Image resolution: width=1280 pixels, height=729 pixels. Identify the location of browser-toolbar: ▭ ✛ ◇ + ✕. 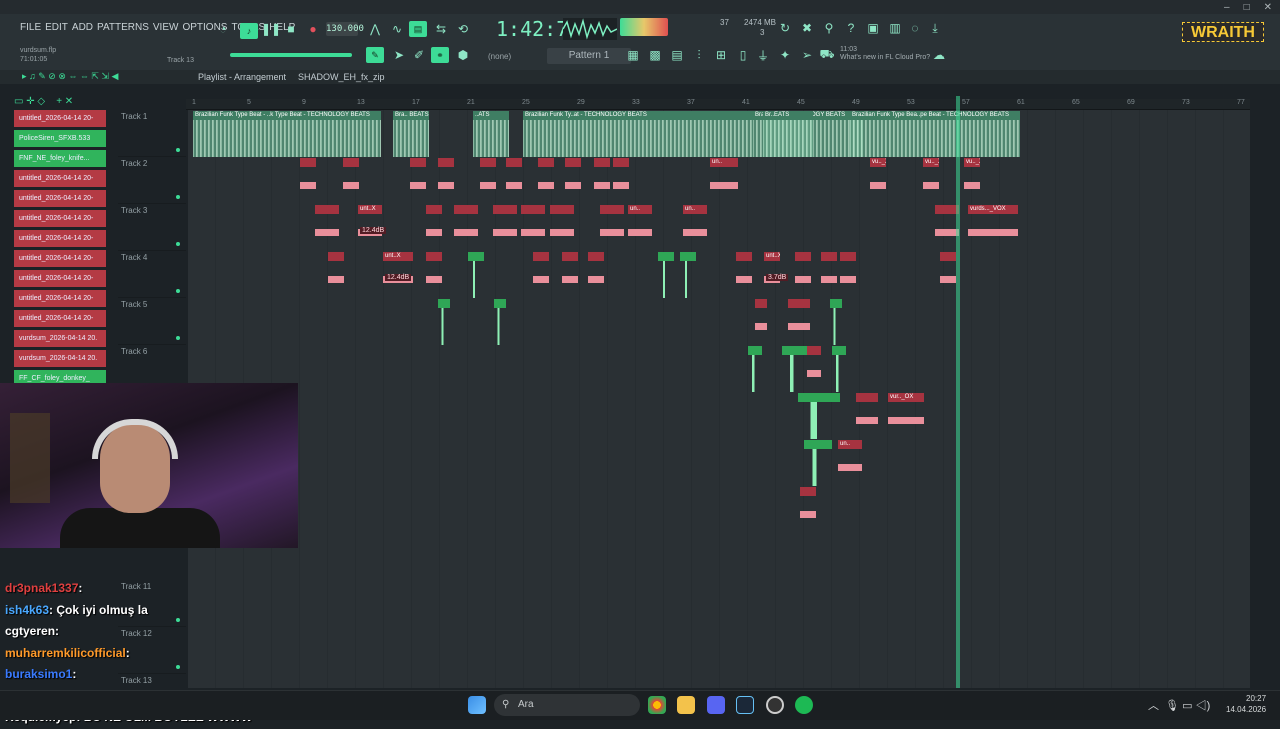
(60, 102).